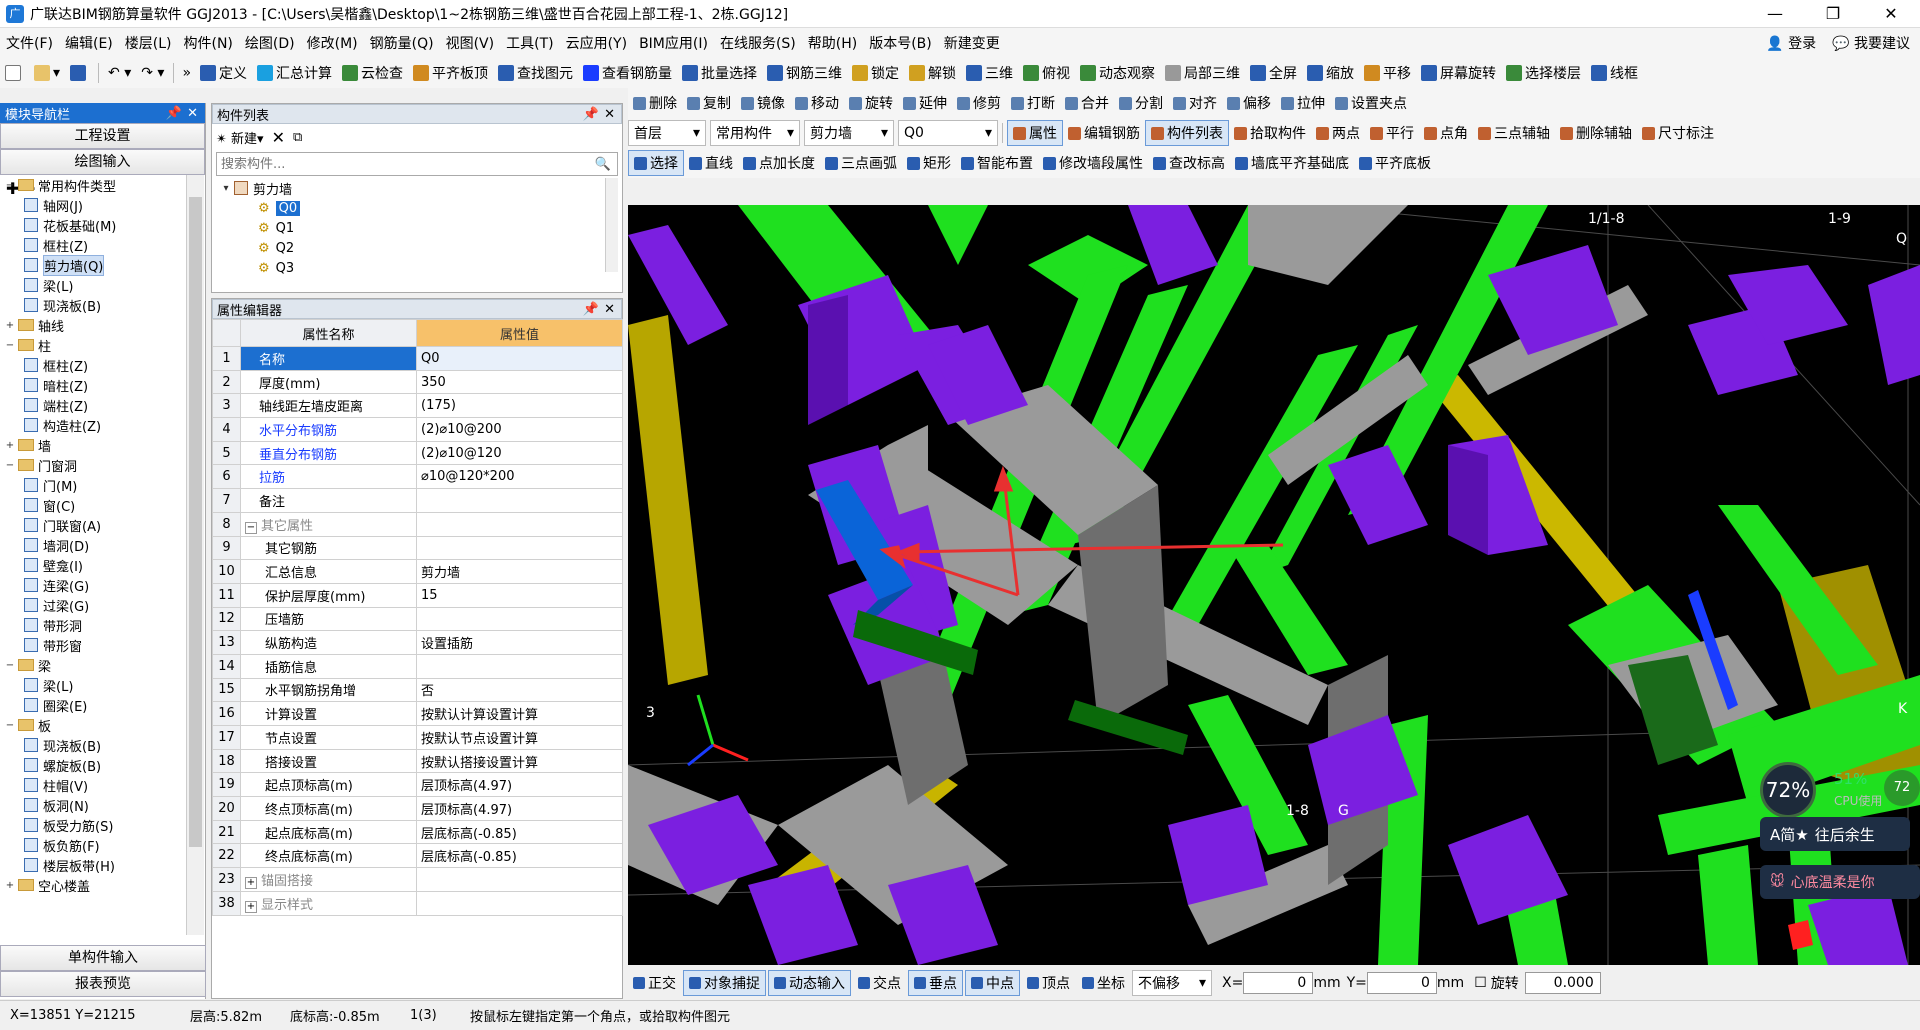 The width and height of the screenshot is (1920, 1030). What do you see at coordinates (93, 585) in the screenshot?
I see `tree-node: 连梁(G)` at bounding box center [93, 585].